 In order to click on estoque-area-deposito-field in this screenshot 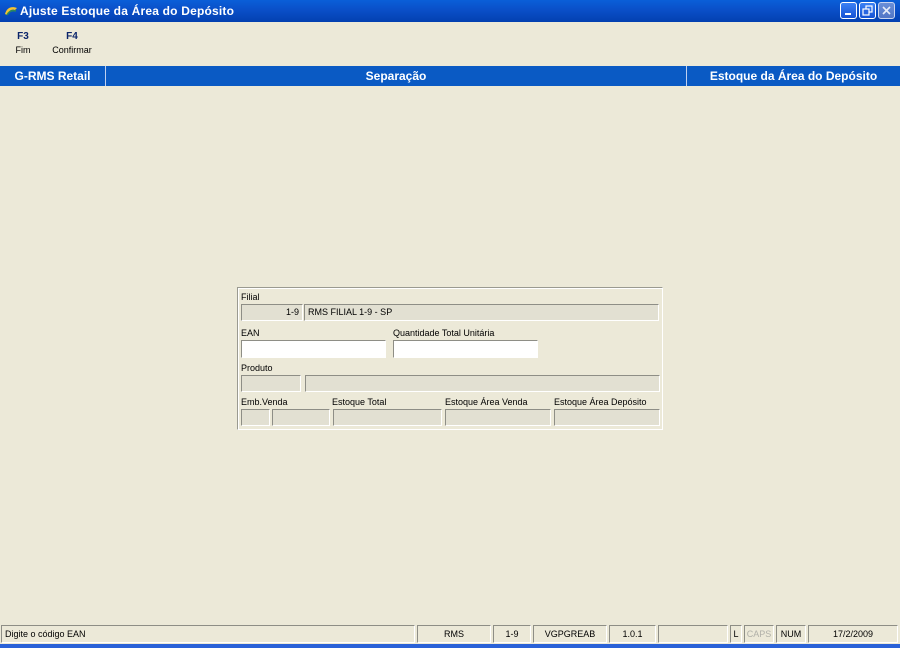, I will do `click(607, 417)`.